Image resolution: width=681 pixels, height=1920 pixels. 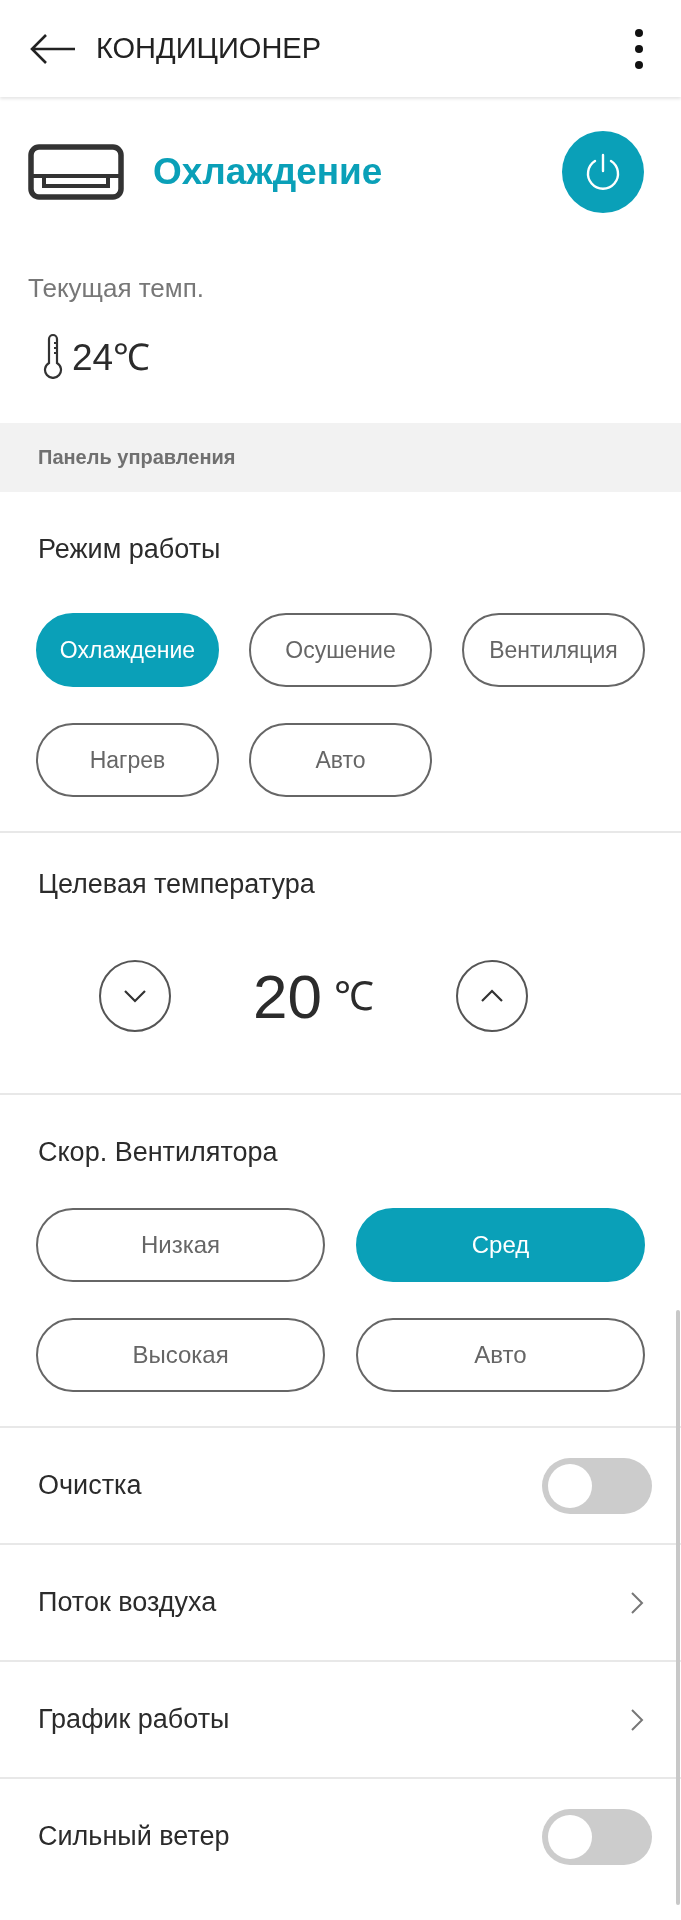 What do you see at coordinates (180, 1355) in the screenshot?
I see `option-chip: Высокая` at bounding box center [180, 1355].